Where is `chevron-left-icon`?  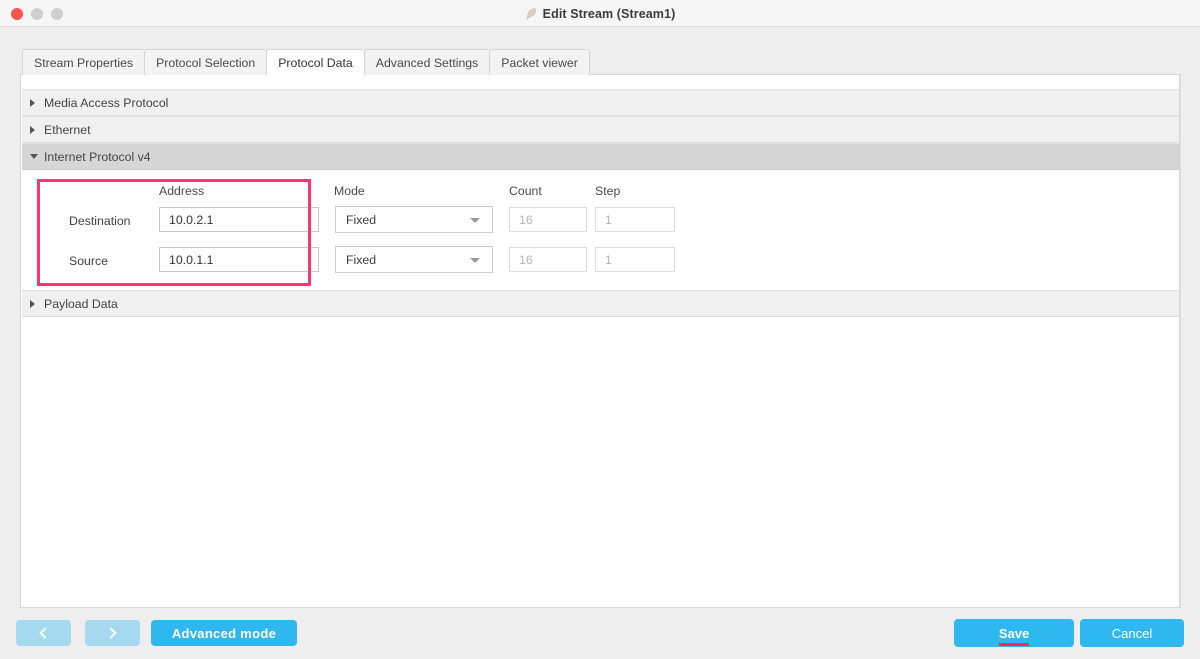 chevron-left-icon is located at coordinates (45, 633).